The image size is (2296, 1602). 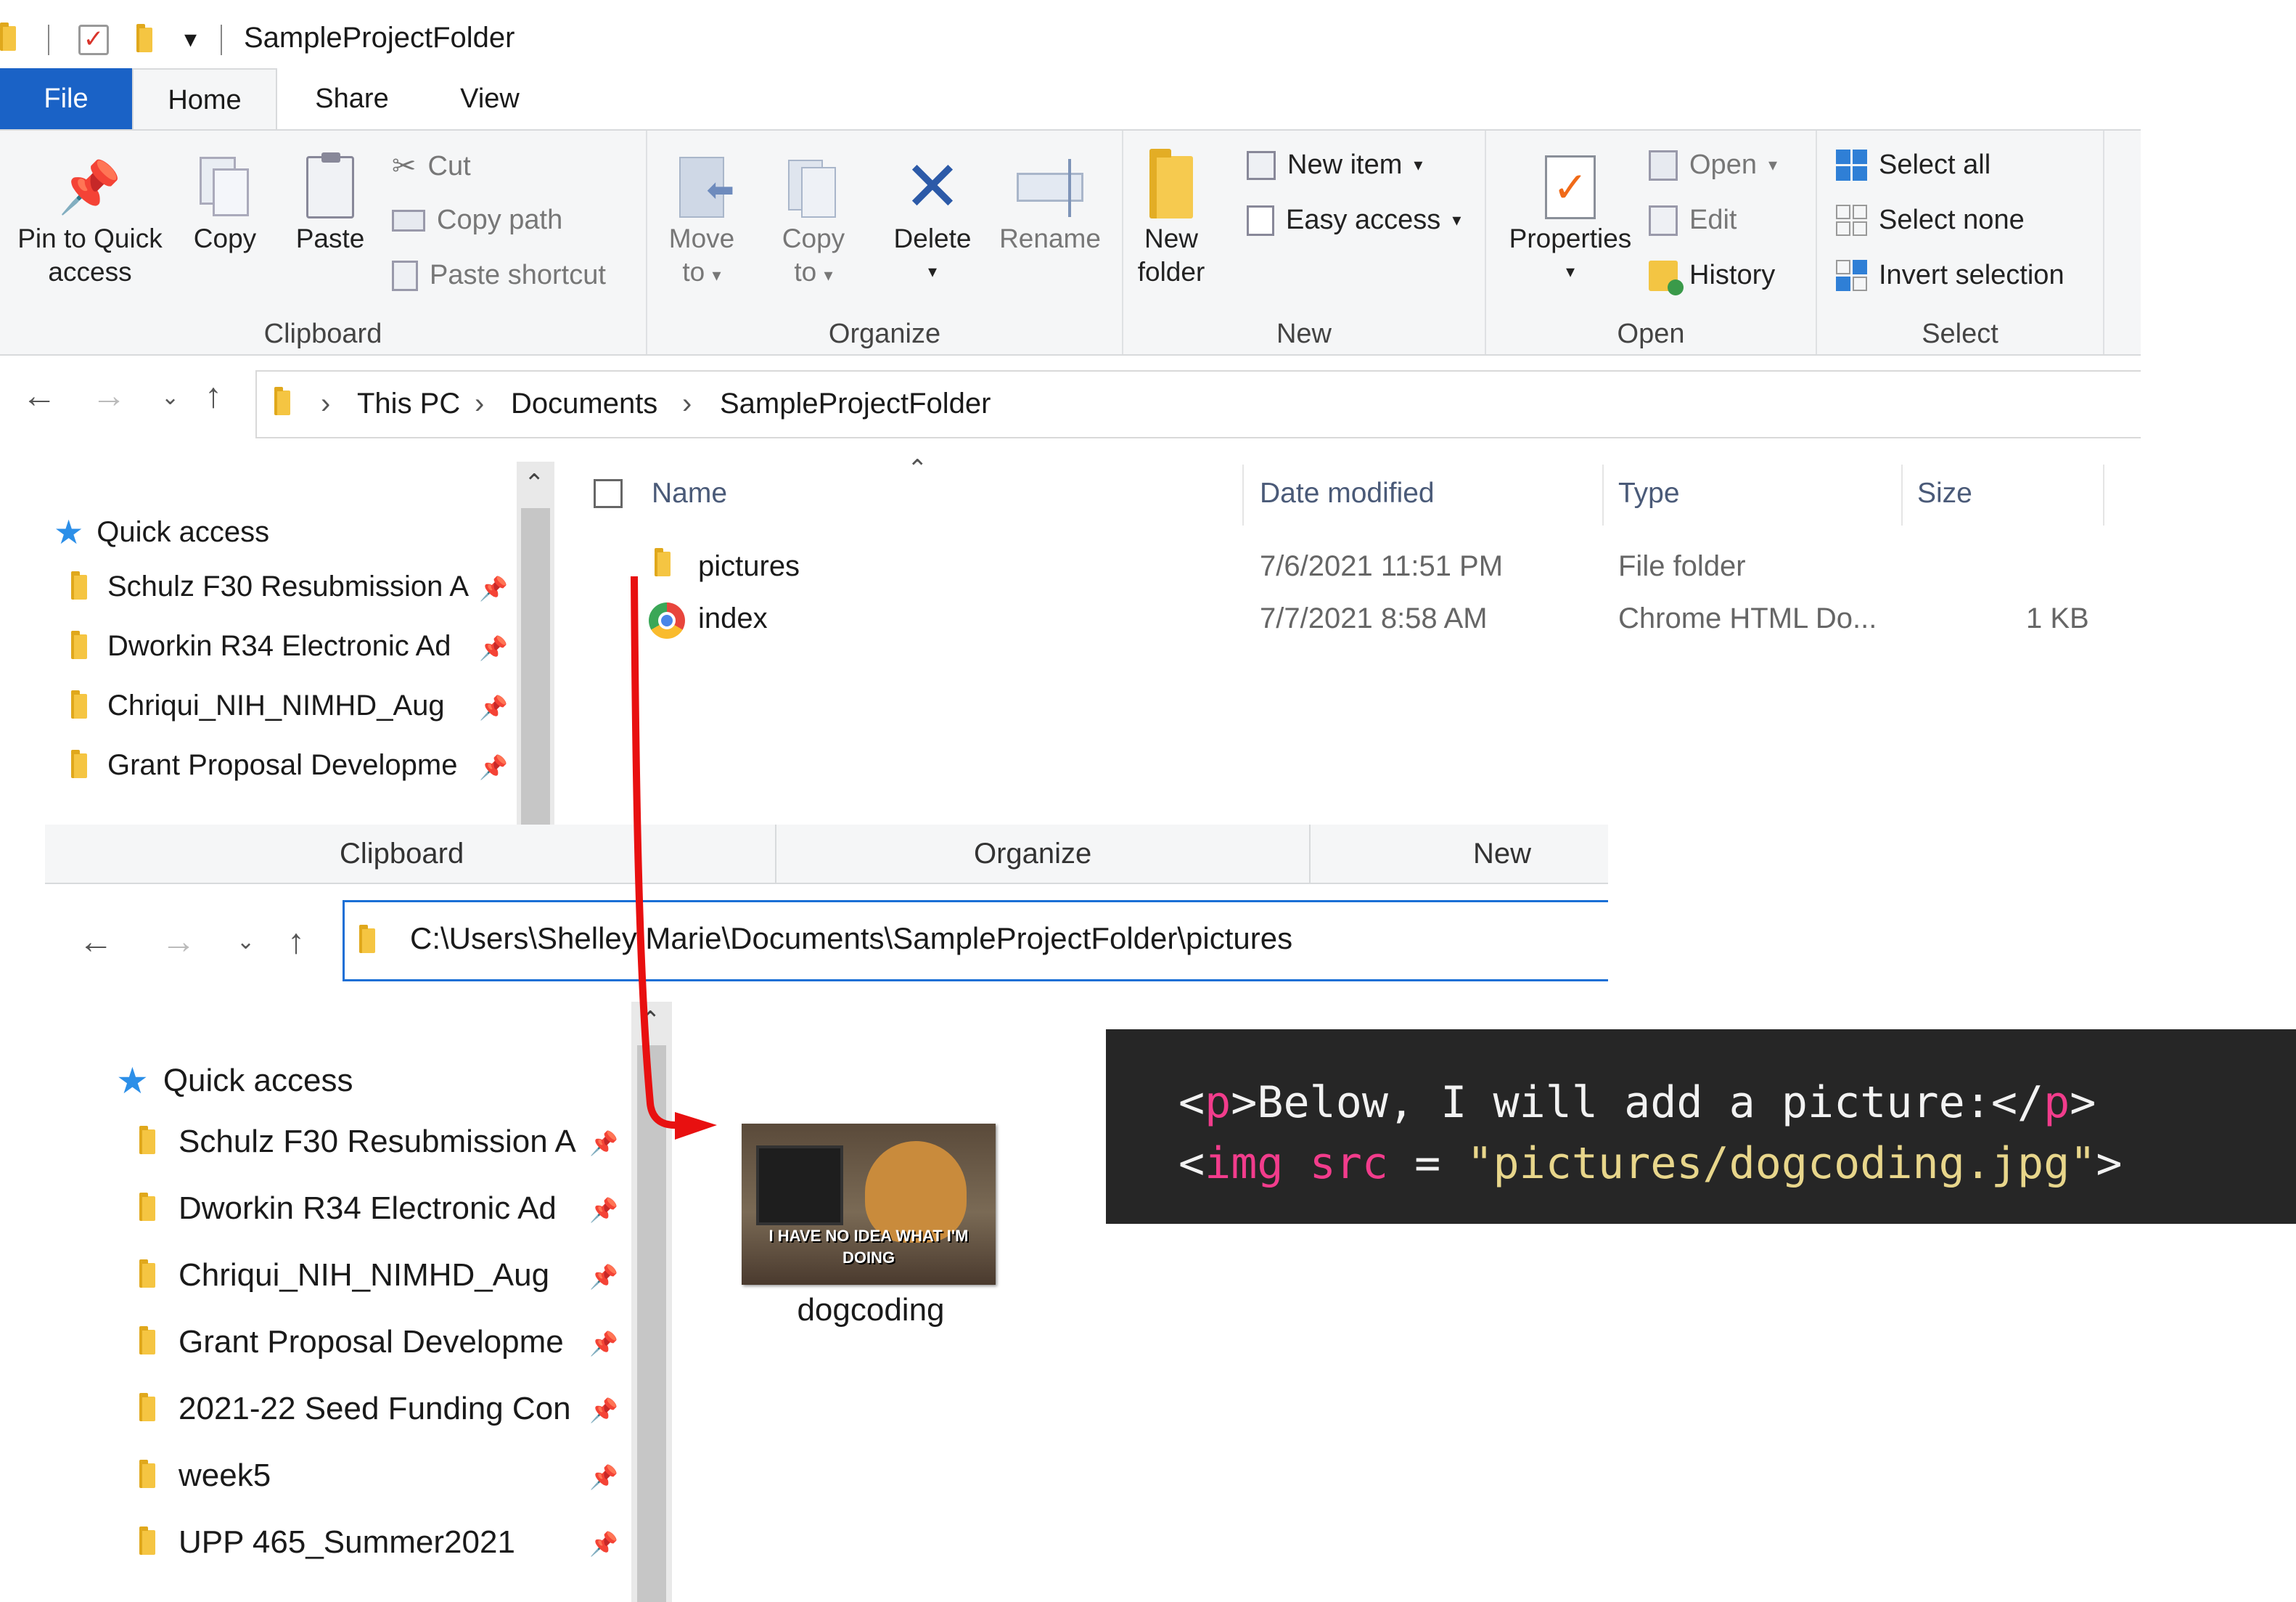 What do you see at coordinates (190, 39) in the screenshot?
I see `qat-dropdown-icon: ▾` at bounding box center [190, 39].